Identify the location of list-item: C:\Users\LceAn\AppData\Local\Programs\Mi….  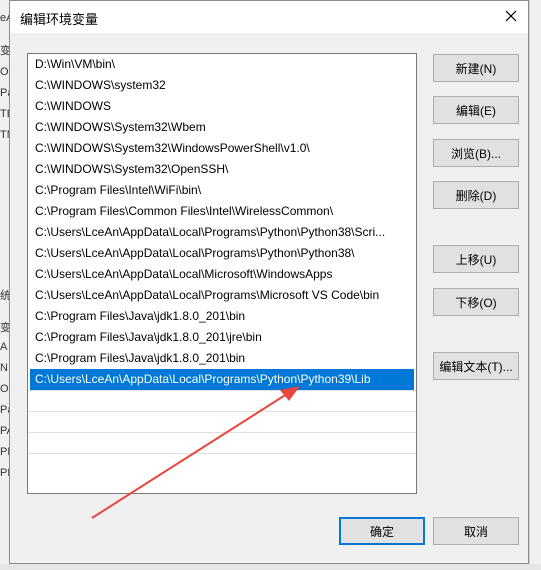
(222, 295).